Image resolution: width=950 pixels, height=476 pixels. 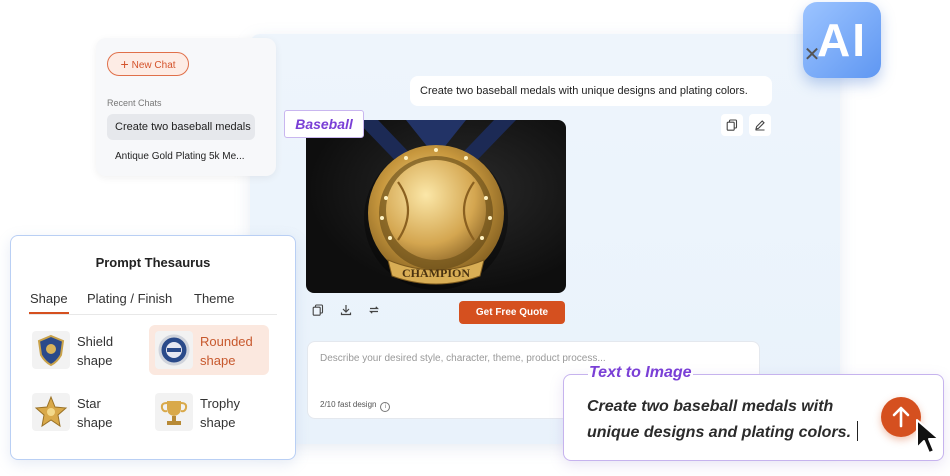 I want to click on medal-champion-text: CHAMPION, so click(x=436, y=273).